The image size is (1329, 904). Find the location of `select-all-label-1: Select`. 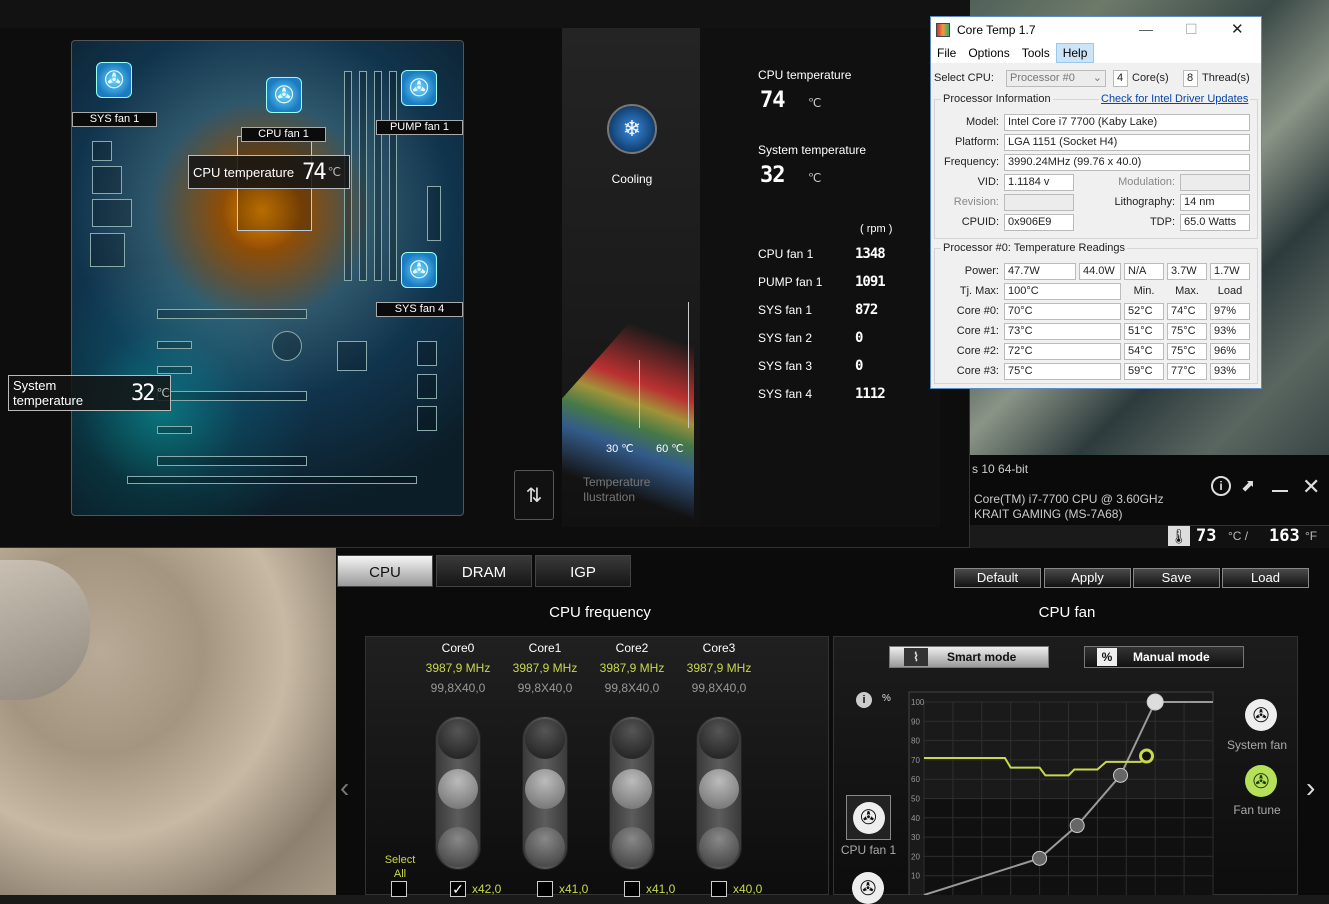

select-all-label-1: Select is located at coordinates (400, 860).